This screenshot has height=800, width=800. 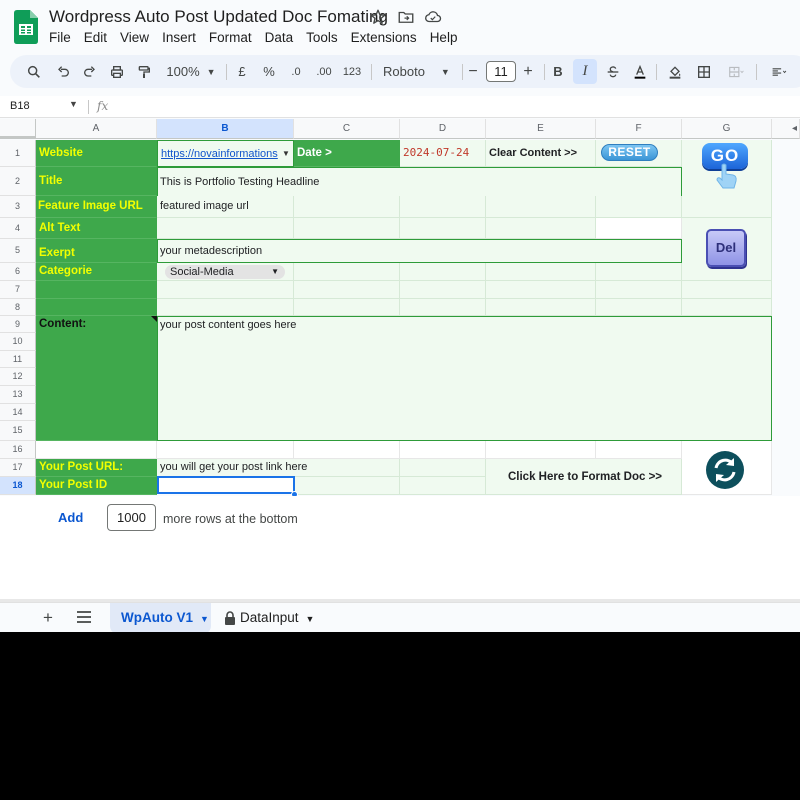 What do you see at coordinates (585, 71) in the screenshot?
I see `italic-button: I` at bounding box center [585, 71].